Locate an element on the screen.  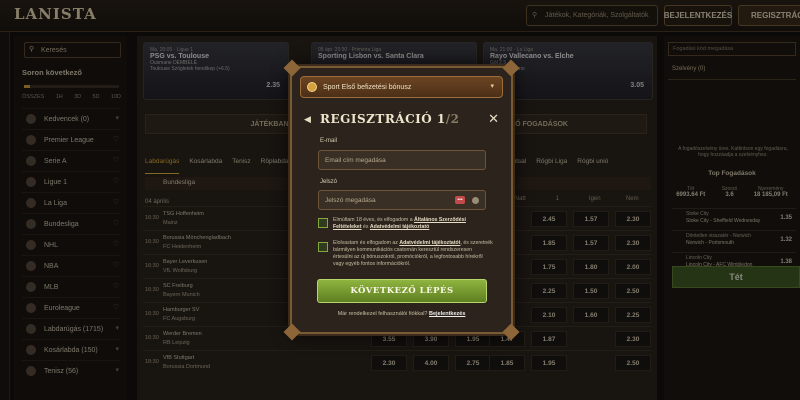
close-icon: ✕ is located at coordinates (493, 119).